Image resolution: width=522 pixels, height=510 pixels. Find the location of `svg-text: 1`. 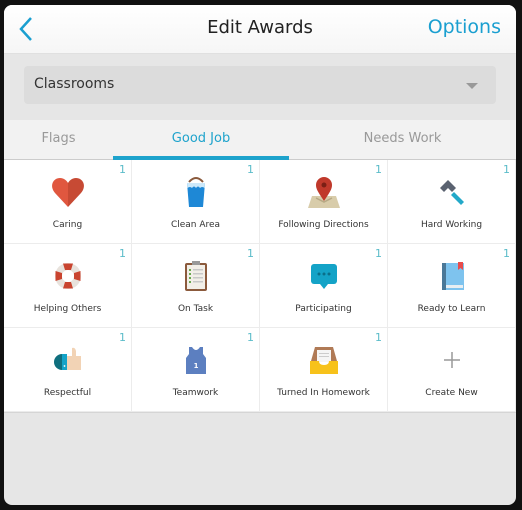

svg-text: 1 is located at coordinates (196, 366).